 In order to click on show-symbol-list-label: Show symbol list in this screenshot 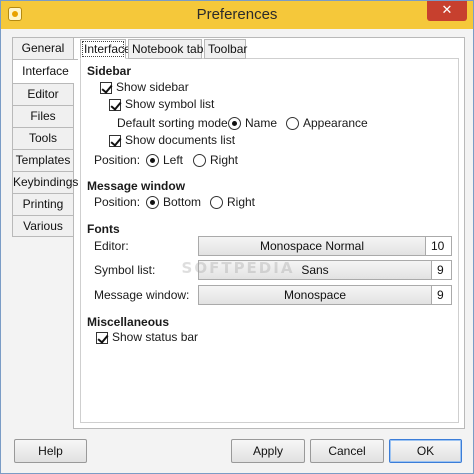, I will do `click(170, 104)`.